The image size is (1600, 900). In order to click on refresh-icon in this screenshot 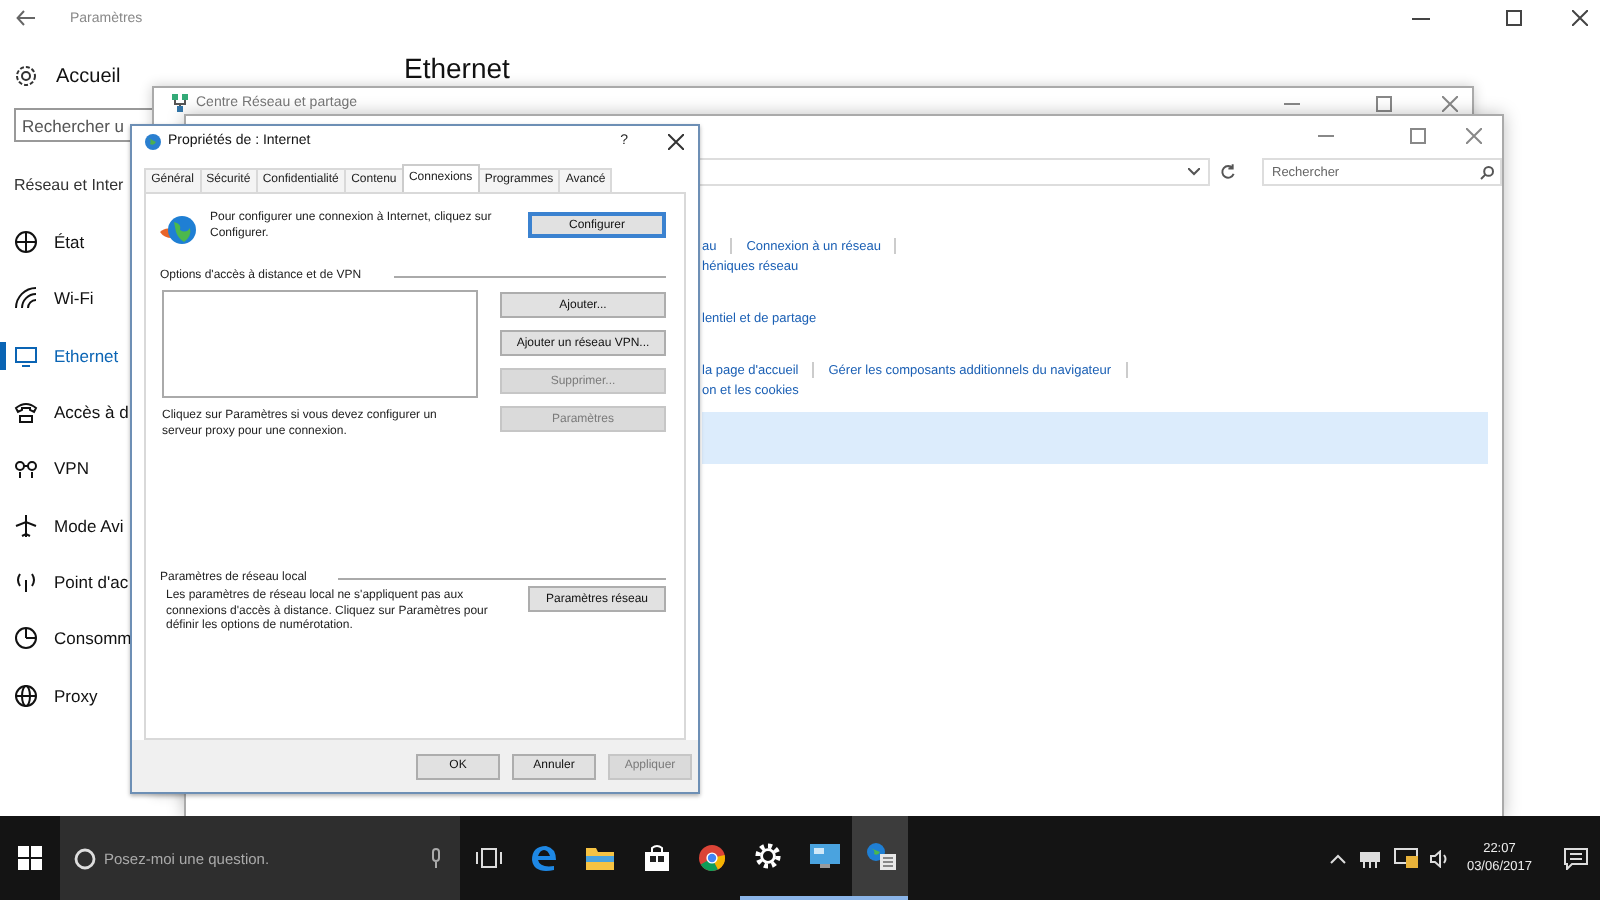, I will do `click(1228, 172)`.